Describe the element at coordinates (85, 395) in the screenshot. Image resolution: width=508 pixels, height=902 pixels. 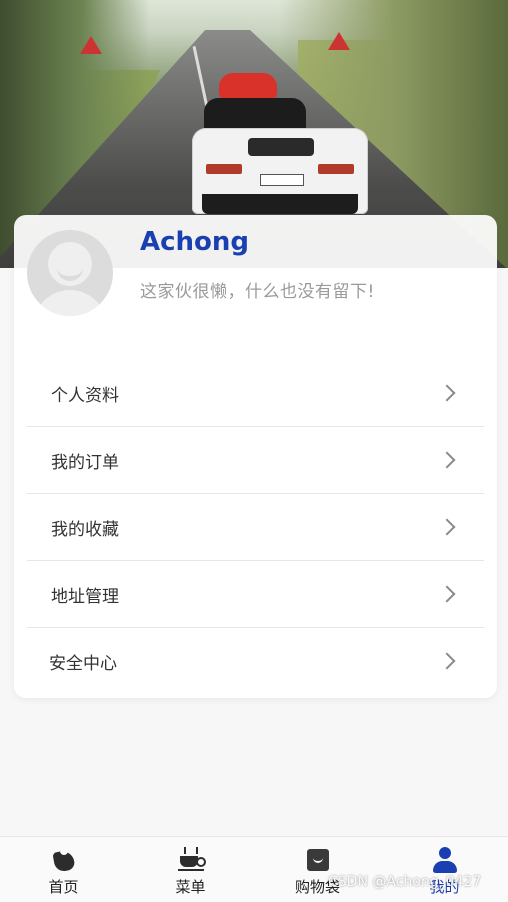
I see `menu-item-label: 个人资料` at that location.